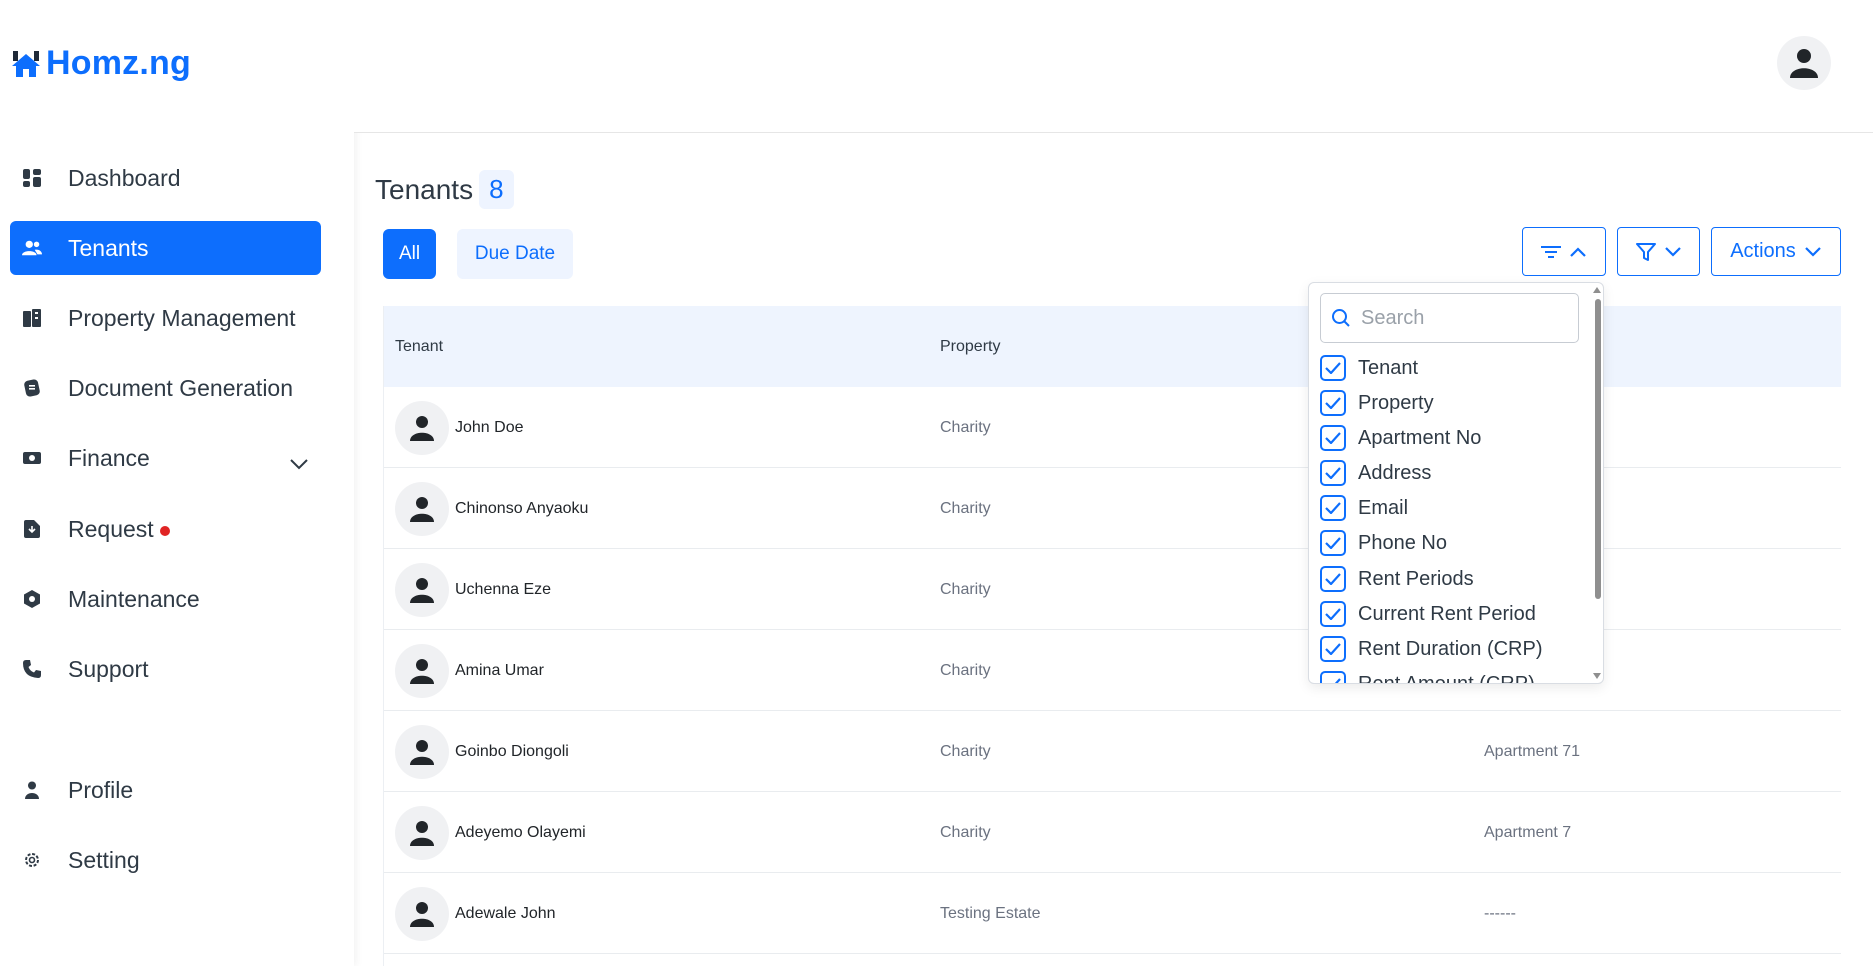  I want to click on building-icon, so click(32, 318).